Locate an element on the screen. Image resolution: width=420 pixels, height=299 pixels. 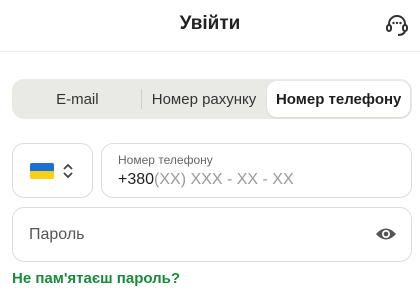
tab-account-number-label: Номер рахунку is located at coordinates (204, 99).